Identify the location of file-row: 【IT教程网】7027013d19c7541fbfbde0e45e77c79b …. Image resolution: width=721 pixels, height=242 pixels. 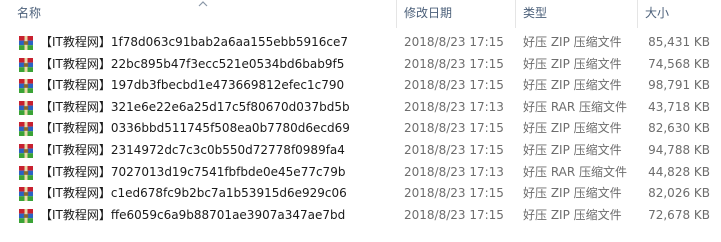
(360, 173).